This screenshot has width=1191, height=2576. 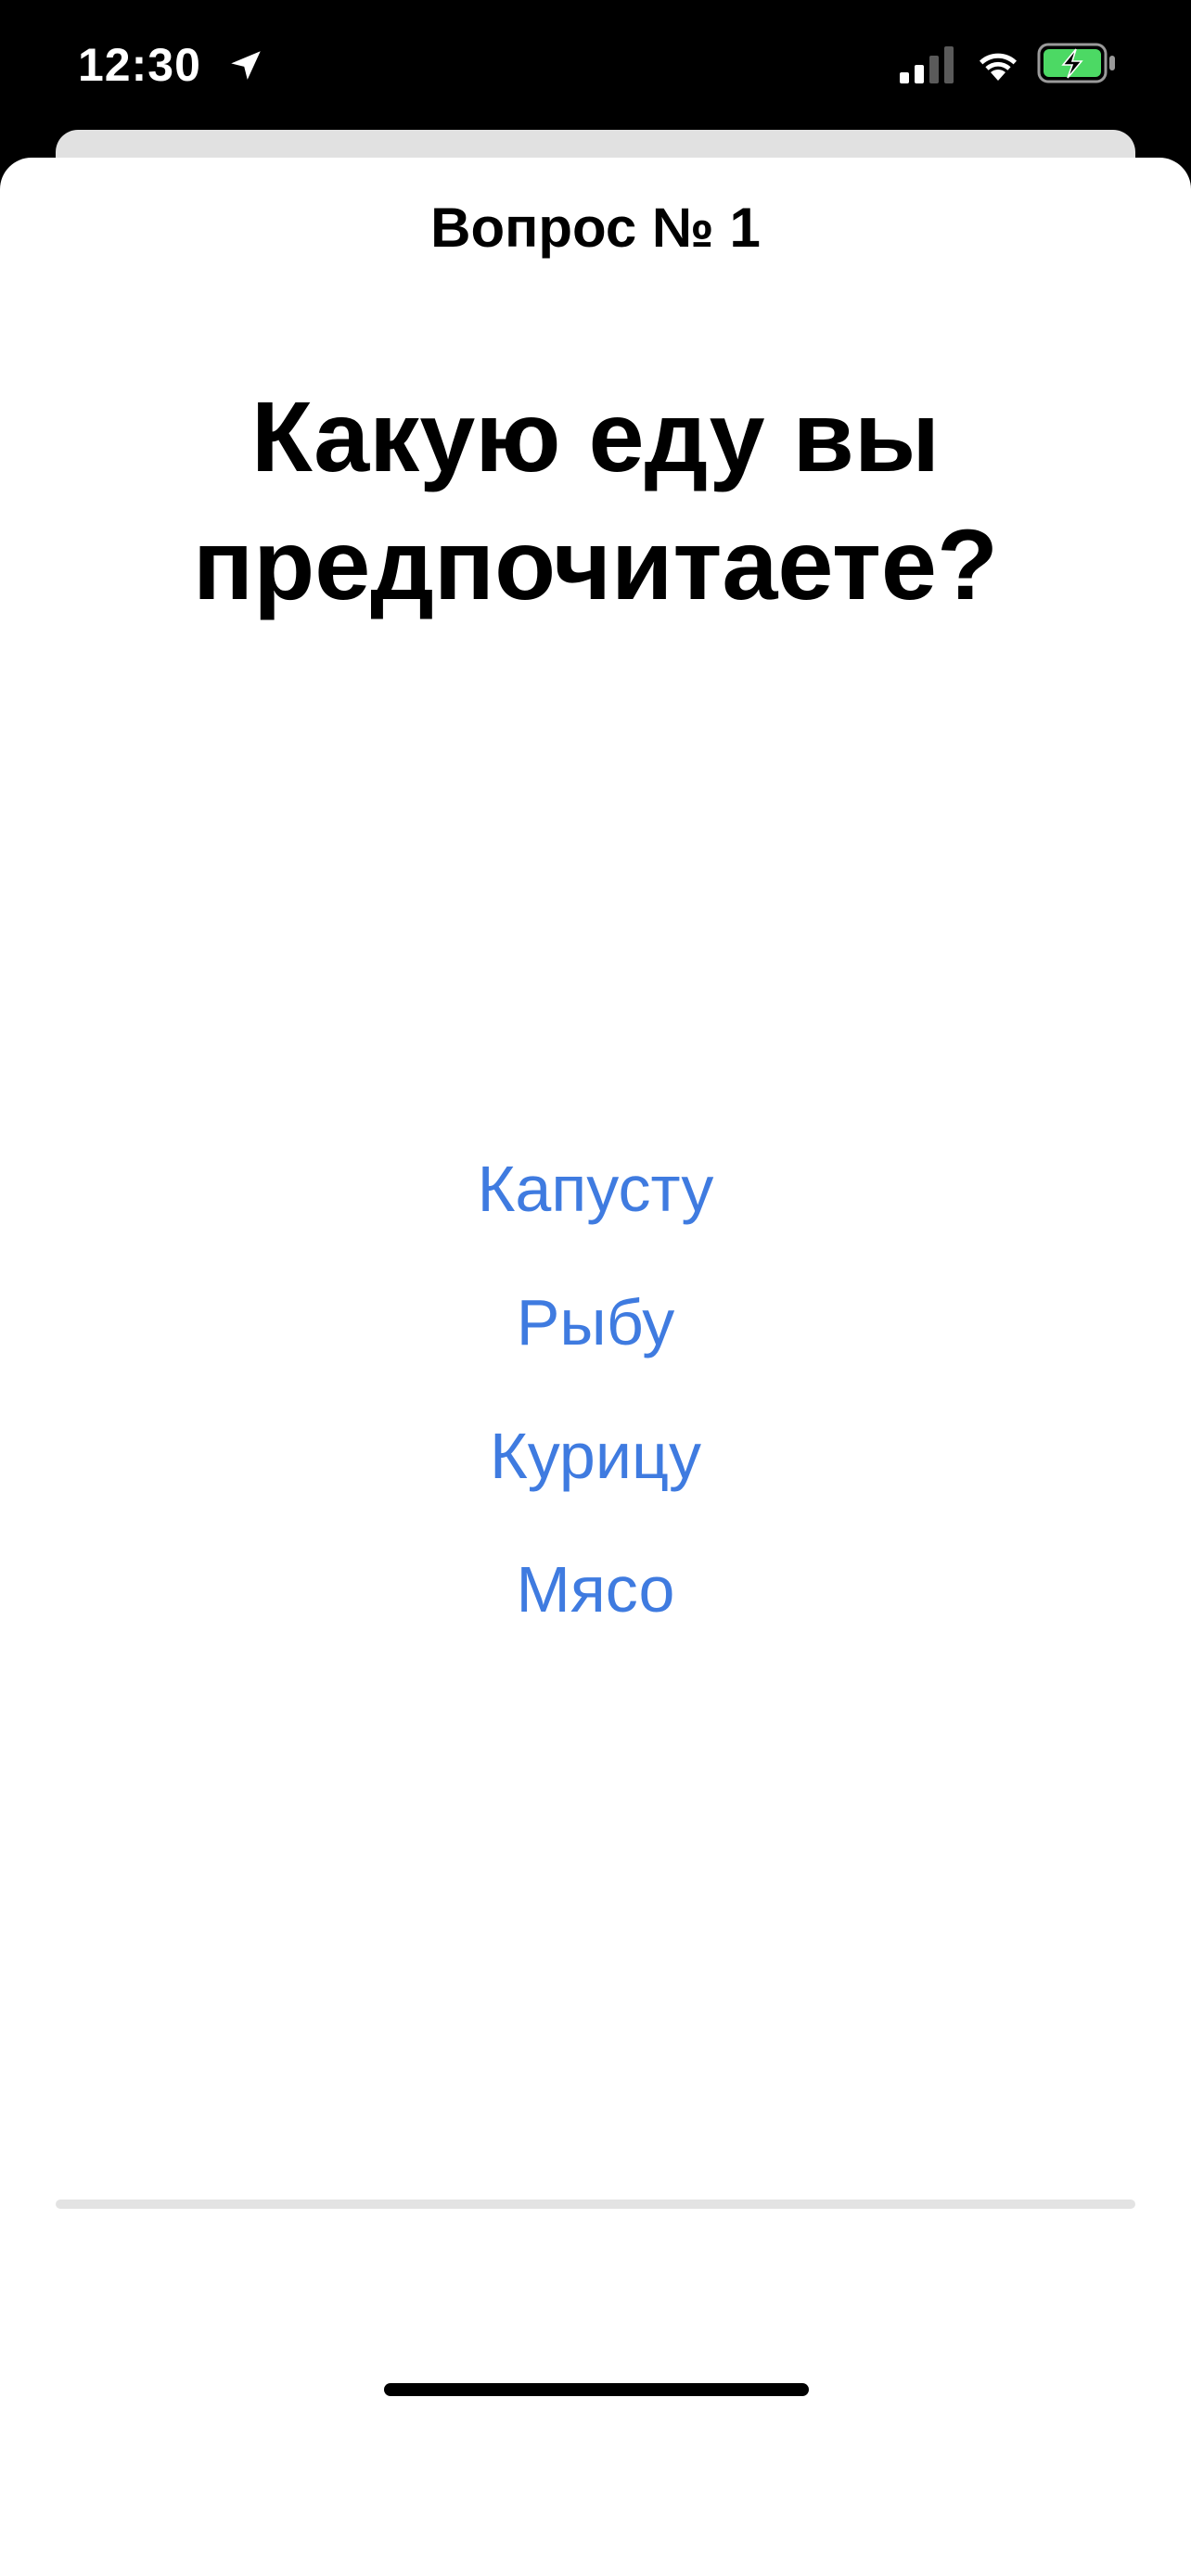 What do you see at coordinates (595, 1456) in the screenshot?
I see `answer-button-chicken: Курицу` at bounding box center [595, 1456].